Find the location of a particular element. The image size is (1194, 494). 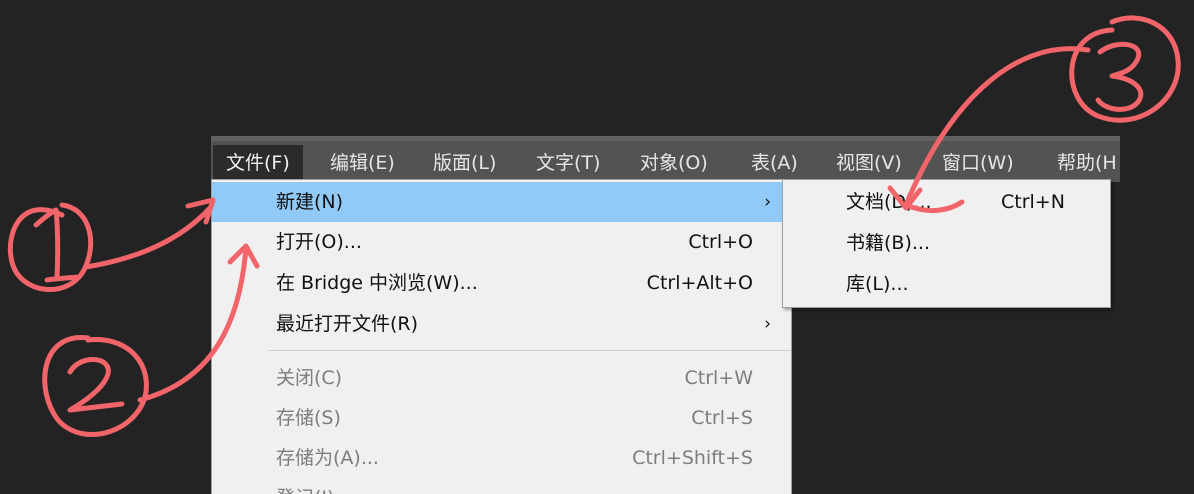

menu-item-close: 关闭(C) Ctrl+W is located at coordinates (501, 378).